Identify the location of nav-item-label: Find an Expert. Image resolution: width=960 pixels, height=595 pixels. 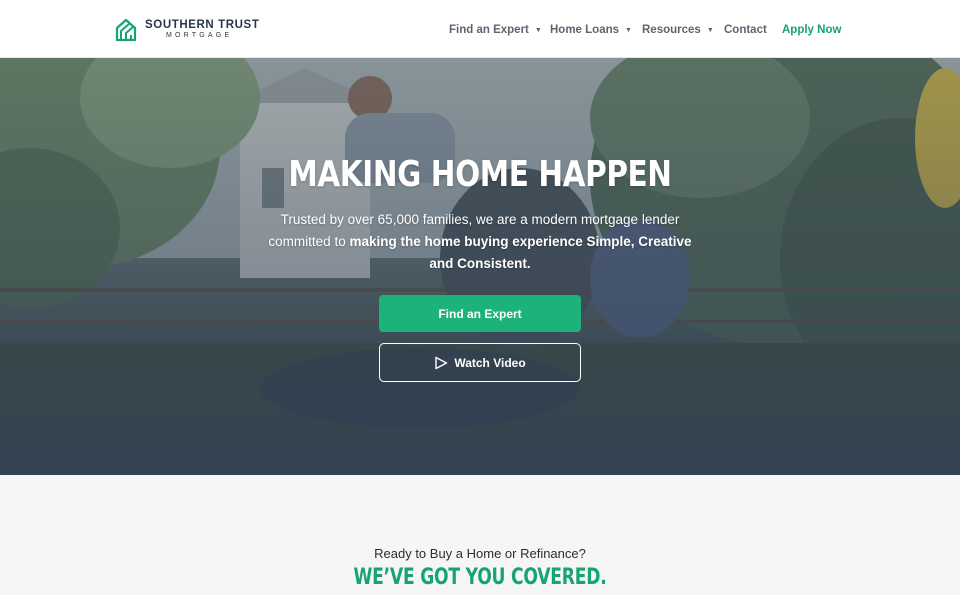
(489, 30).